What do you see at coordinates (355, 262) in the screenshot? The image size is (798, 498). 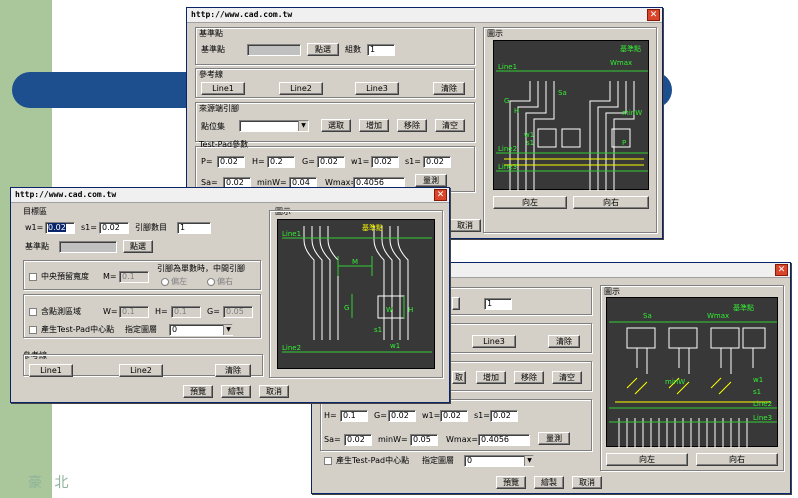 I see `diagram-label-m: M` at bounding box center [355, 262].